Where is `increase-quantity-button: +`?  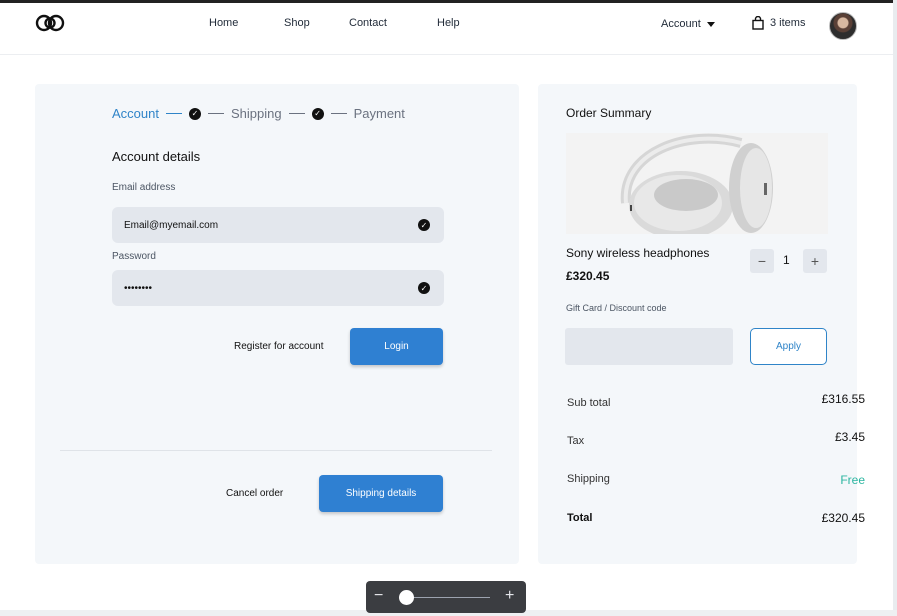 increase-quantity-button: + is located at coordinates (815, 261).